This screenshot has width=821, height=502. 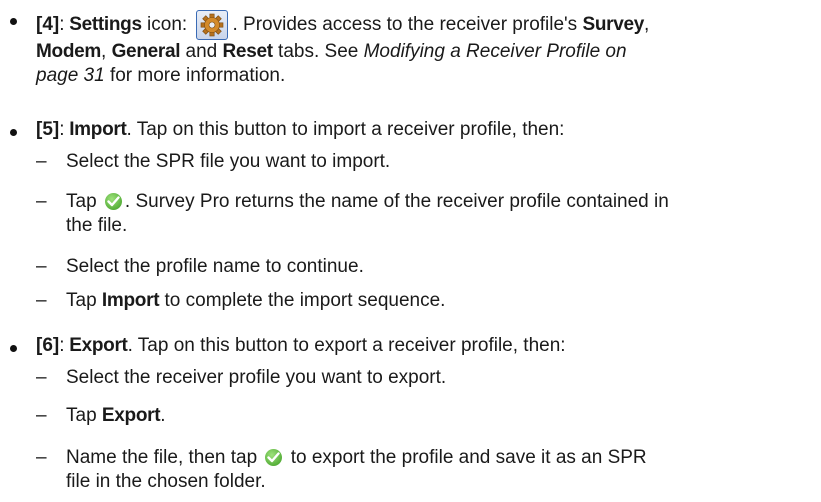 What do you see at coordinates (105, 24) in the screenshot?
I see `settings-term: Settings` at bounding box center [105, 24].